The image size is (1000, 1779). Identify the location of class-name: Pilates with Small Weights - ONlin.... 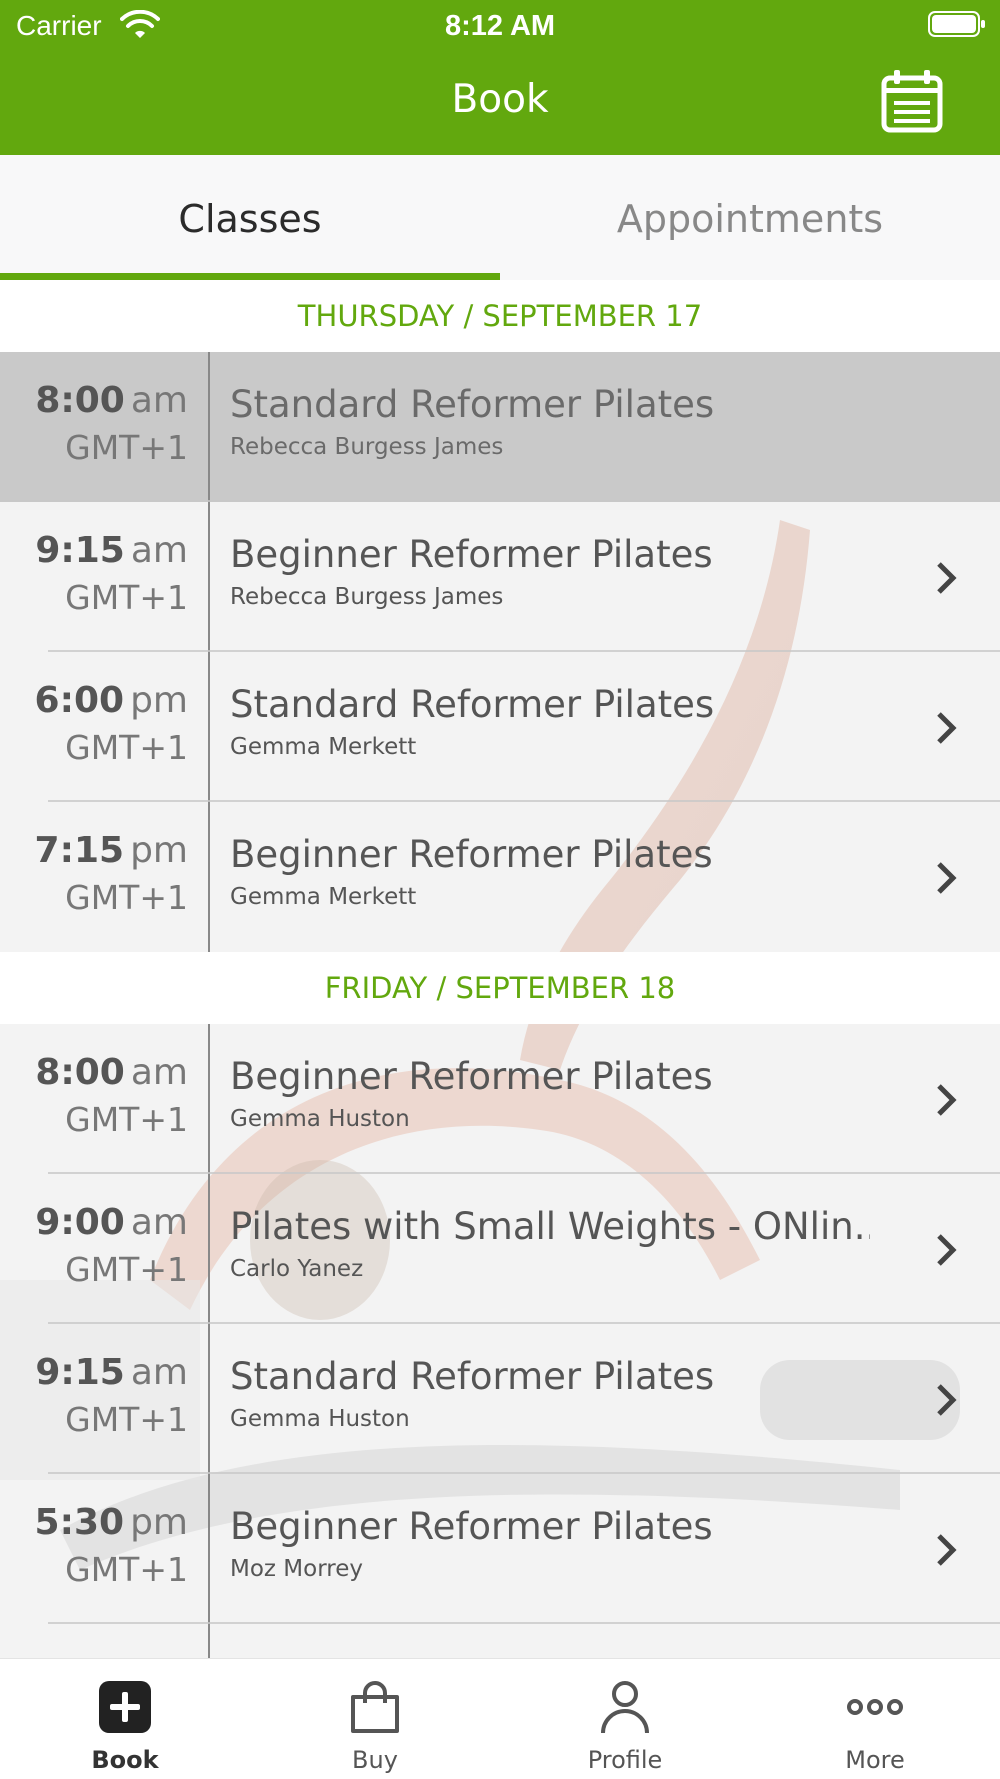
(550, 1226).